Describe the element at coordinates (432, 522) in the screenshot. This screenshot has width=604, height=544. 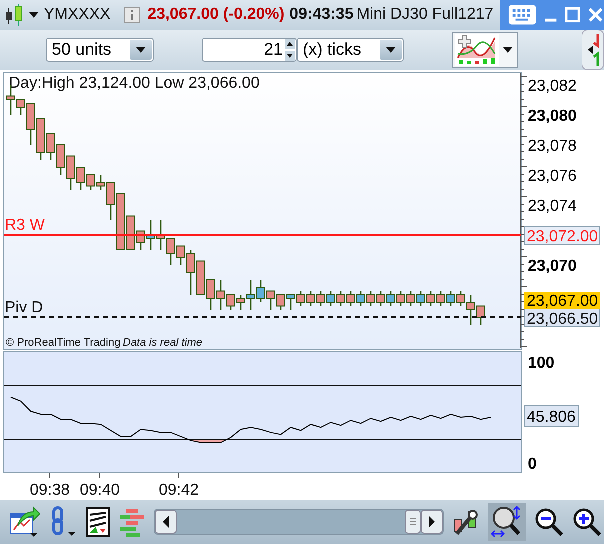
I see `scroll-right-icon` at that location.